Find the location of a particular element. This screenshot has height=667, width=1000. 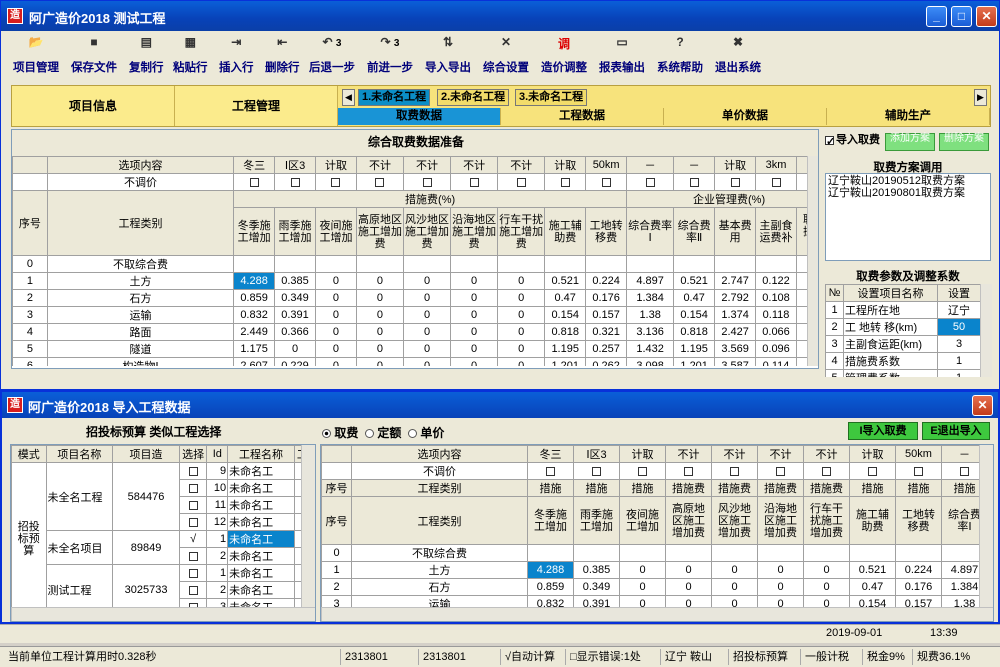

dialog-close-button: ✕ is located at coordinates (982, 405).